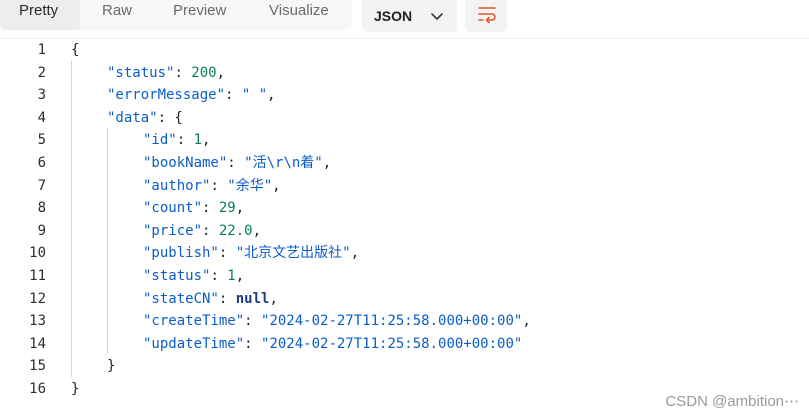 The height and width of the screenshot is (416, 809). I want to click on json-key: "stateCN", so click(181, 298).